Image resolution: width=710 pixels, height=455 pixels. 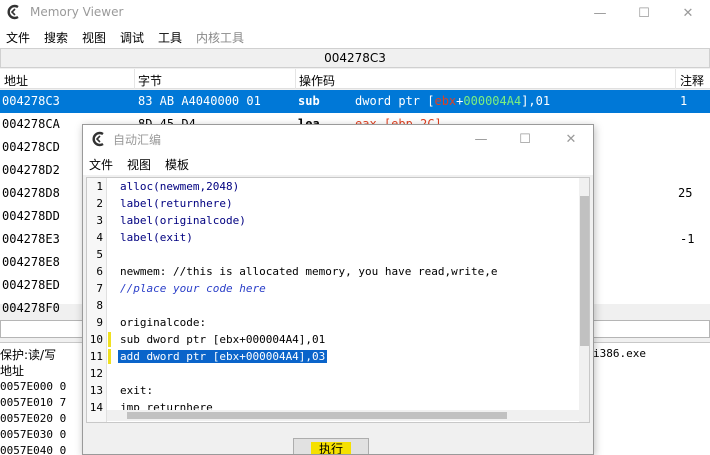 What do you see at coordinates (99, 220) in the screenshot?
I see `line-number: 3` at bounding box center [99, 220].